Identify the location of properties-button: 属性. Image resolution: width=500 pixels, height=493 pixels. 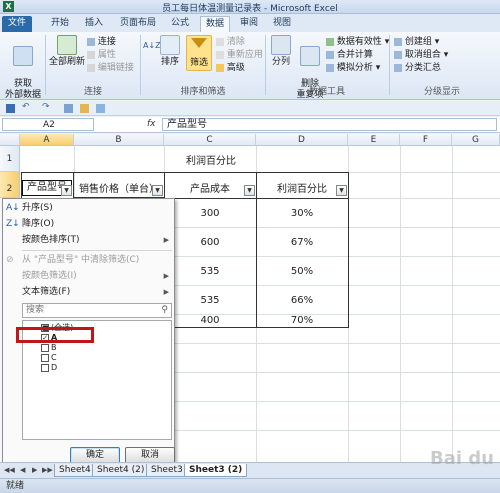
(101, 55).